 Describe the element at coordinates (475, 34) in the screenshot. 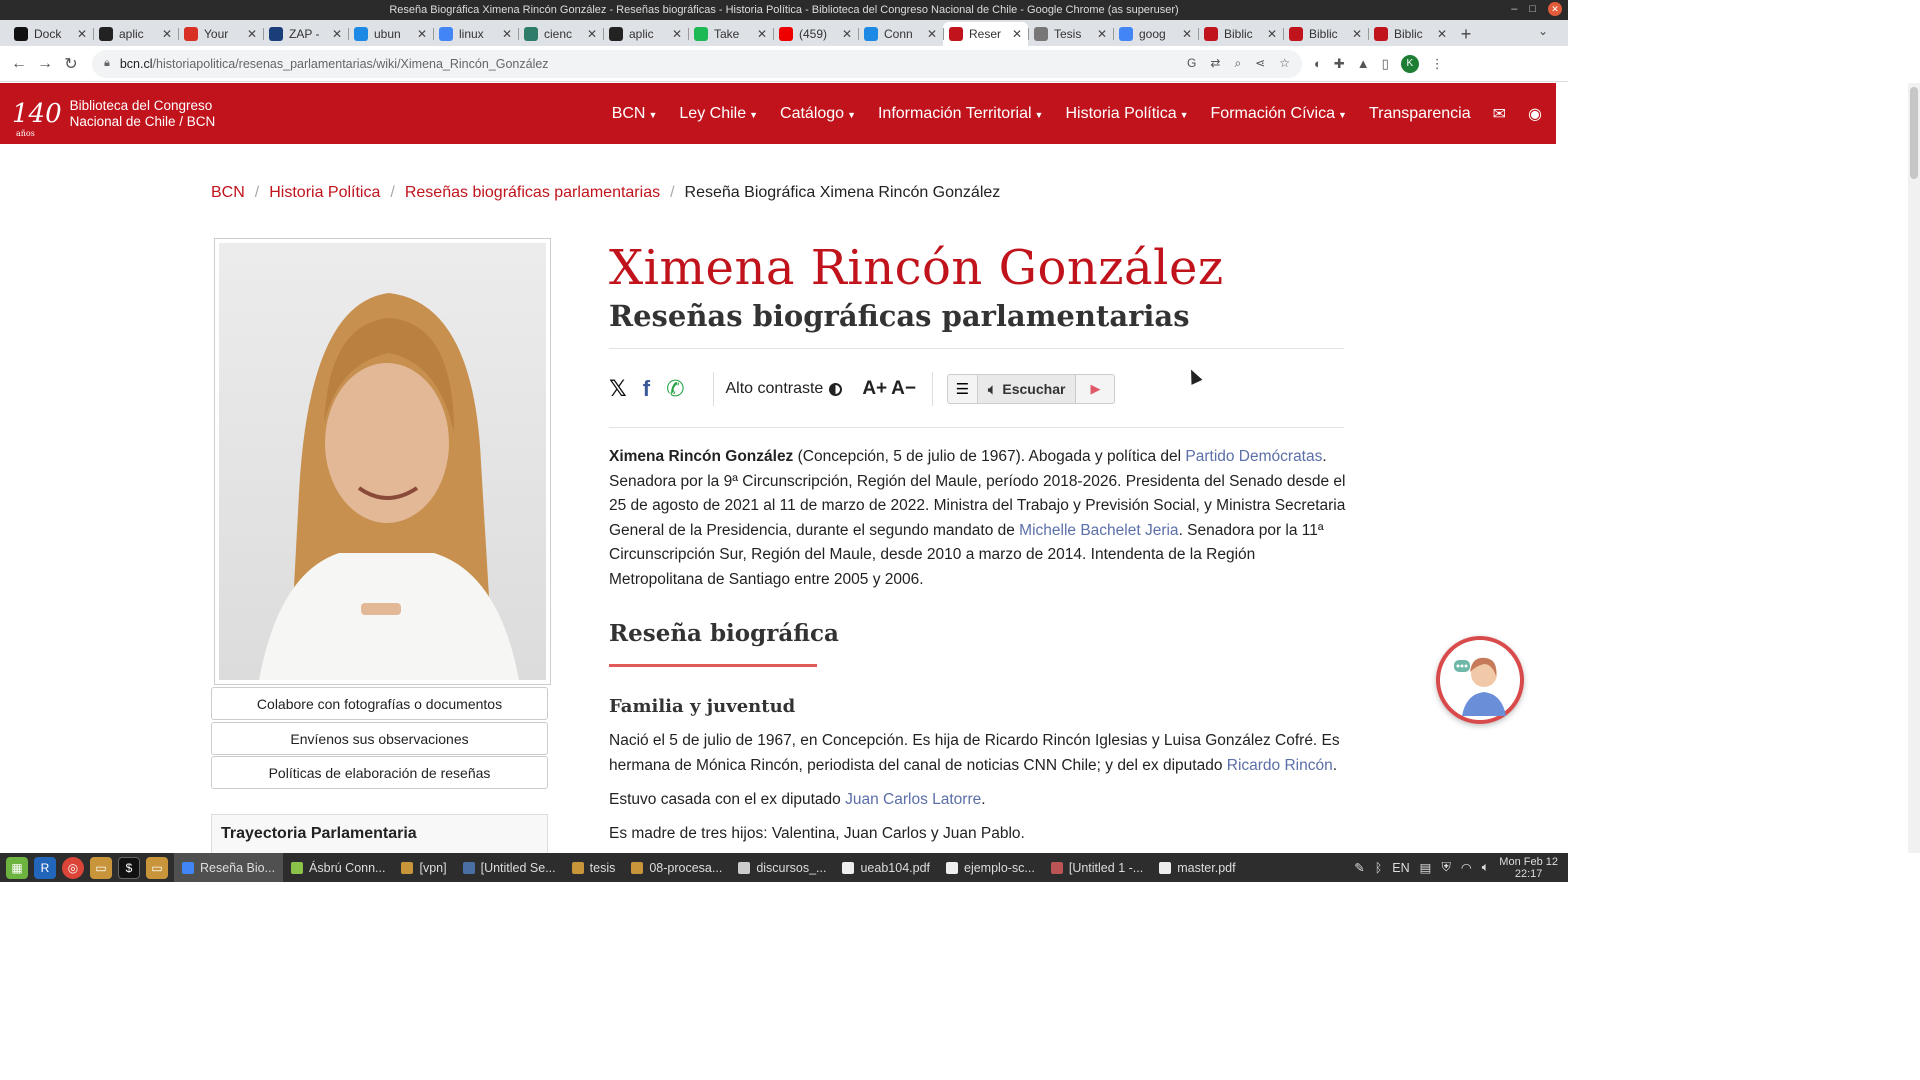

I see `browser-tab: linux ✕` at that location.